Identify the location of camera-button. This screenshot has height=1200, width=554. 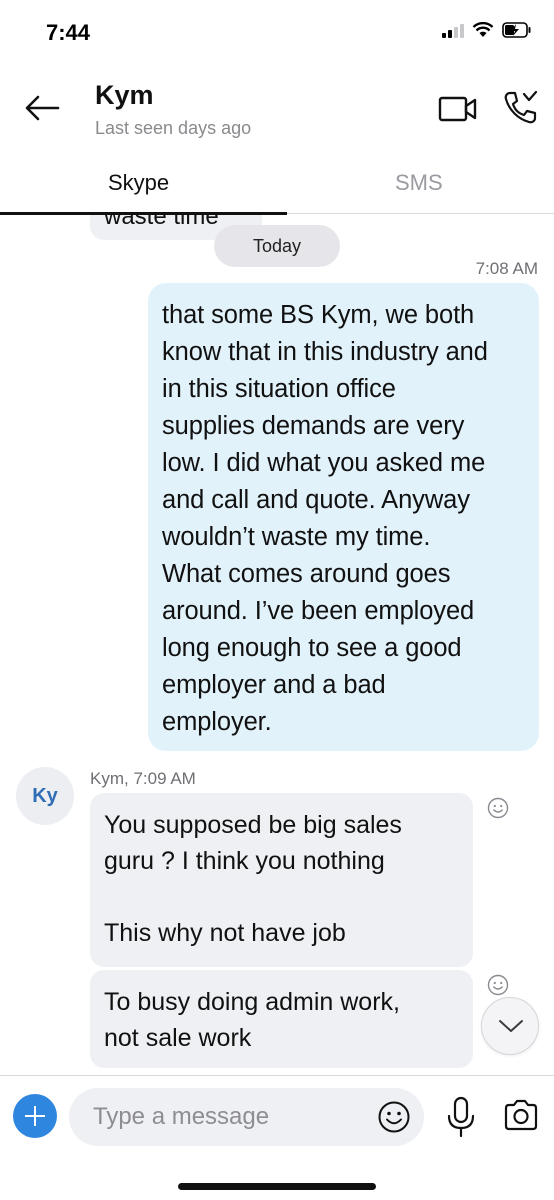
(521, 1115).